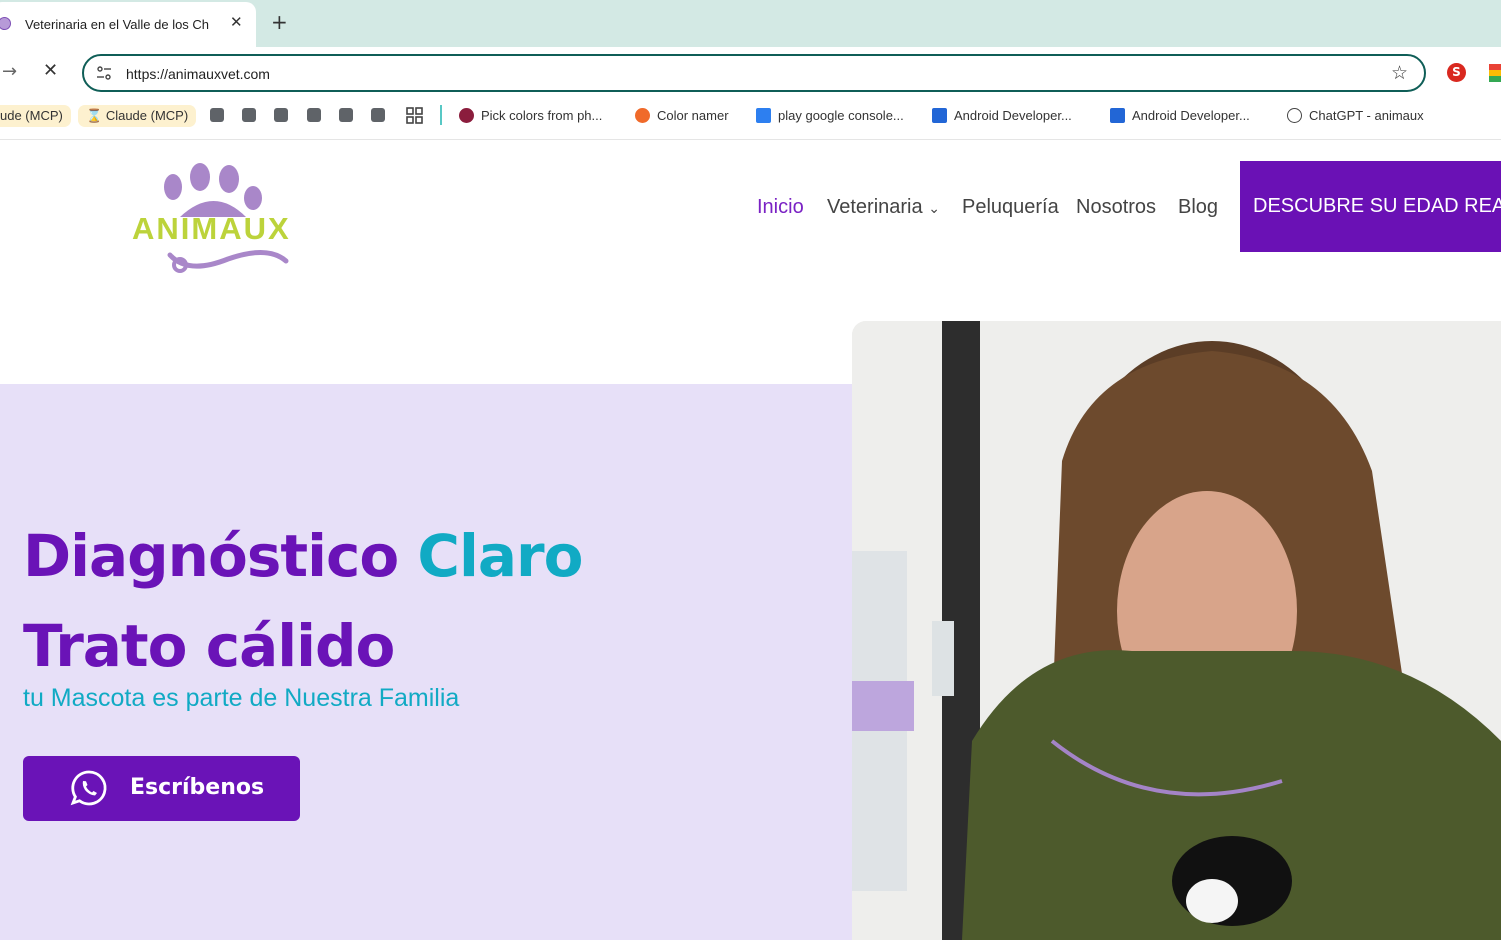 This screenshot has width=1501, height=940. I want to click on forward-arrow-icon: →, so click(9, 71).